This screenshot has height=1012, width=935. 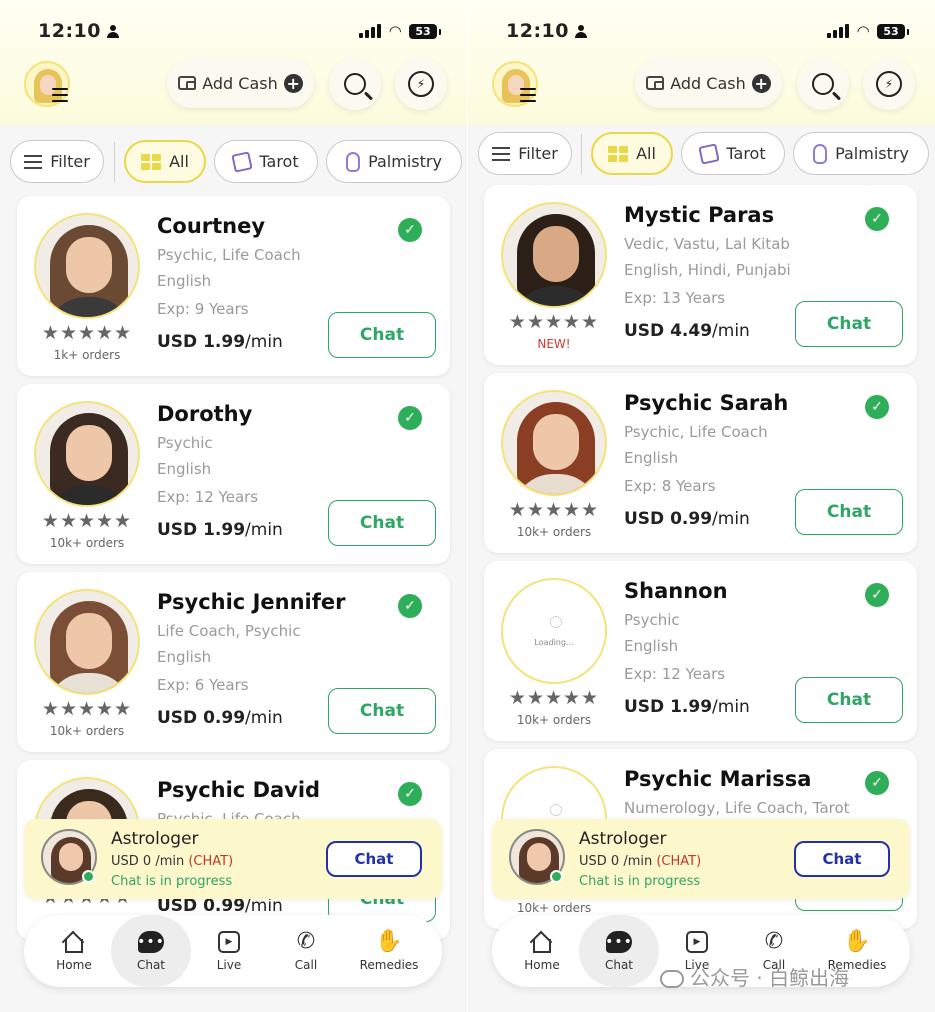 I want to click on expert-name: Psychic Marissa, so click(x=718, y=779).